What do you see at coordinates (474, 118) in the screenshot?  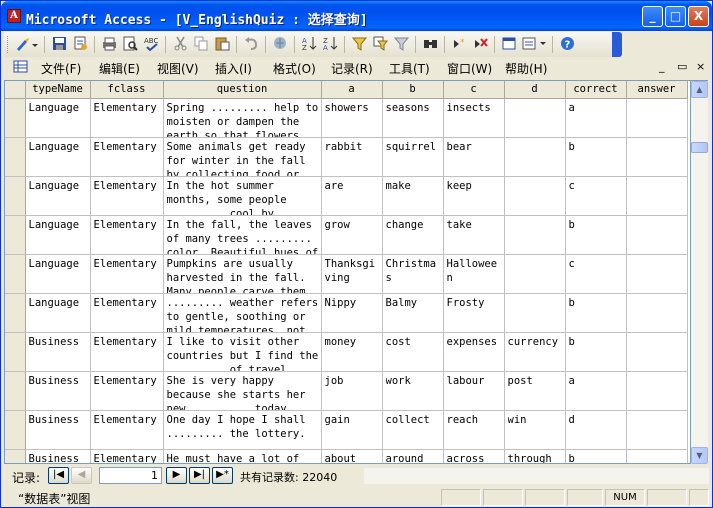 I see `table-cell-c: insects` at bounding box center [474, 118].